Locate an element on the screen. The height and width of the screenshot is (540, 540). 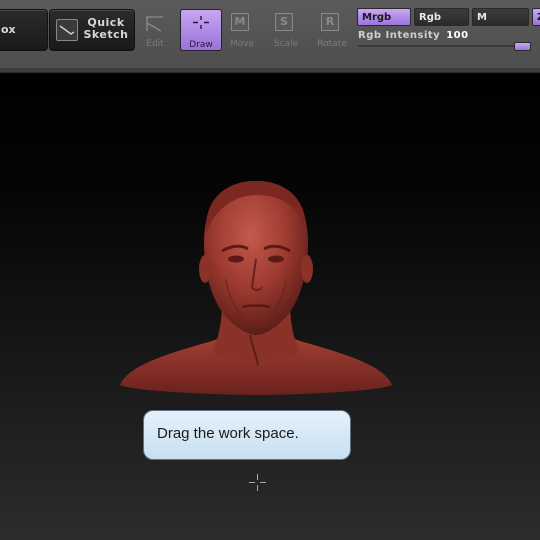
tooltip-text: Drag the work space. is located at coordinates (228, 433).